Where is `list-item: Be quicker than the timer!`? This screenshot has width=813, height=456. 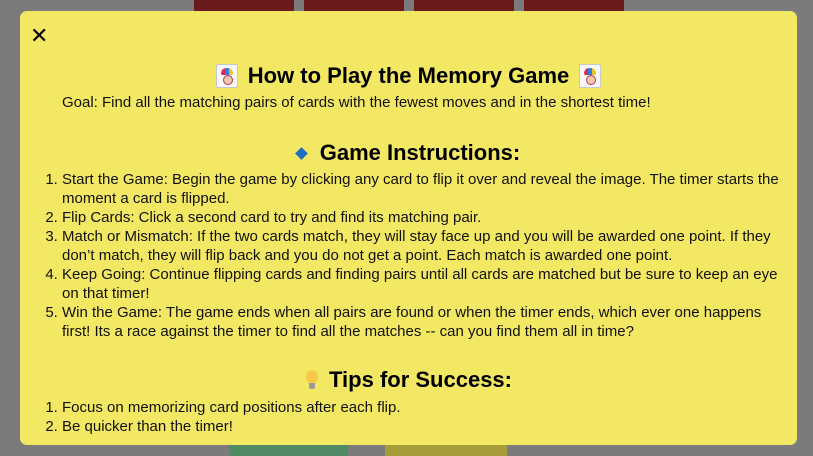 list-item: Be quicker than the timer! is located at coordinates (427, 426).